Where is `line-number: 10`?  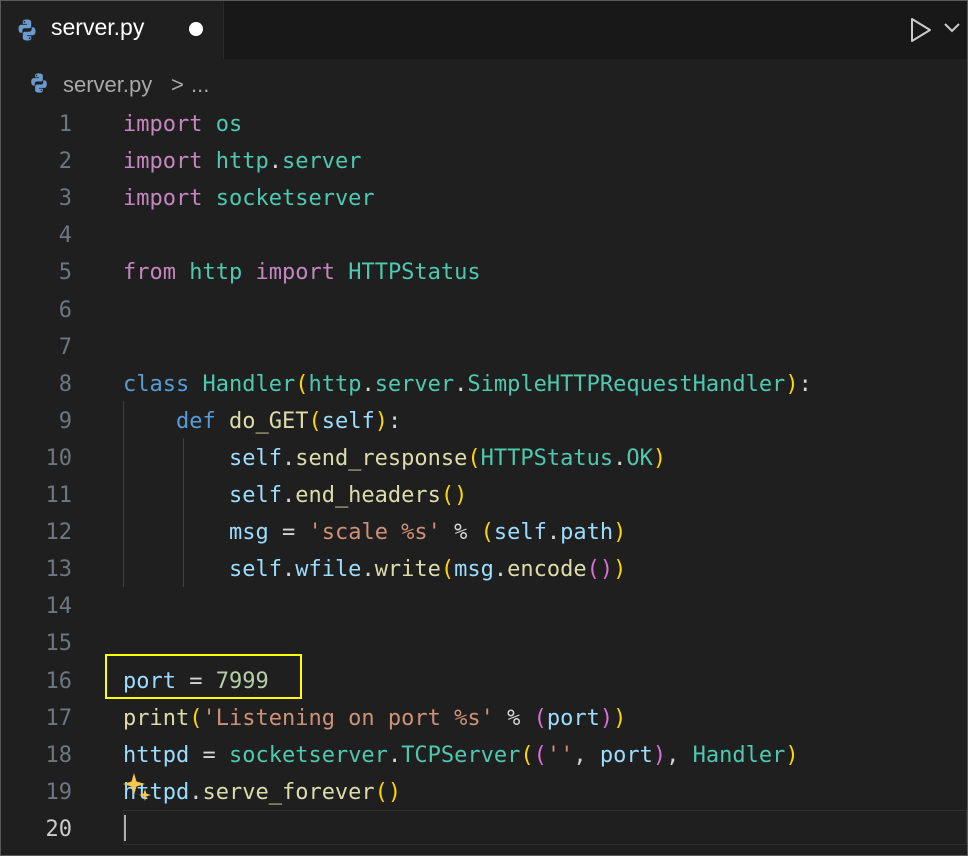
line-number: 10 is located at coordinates (59, 458).